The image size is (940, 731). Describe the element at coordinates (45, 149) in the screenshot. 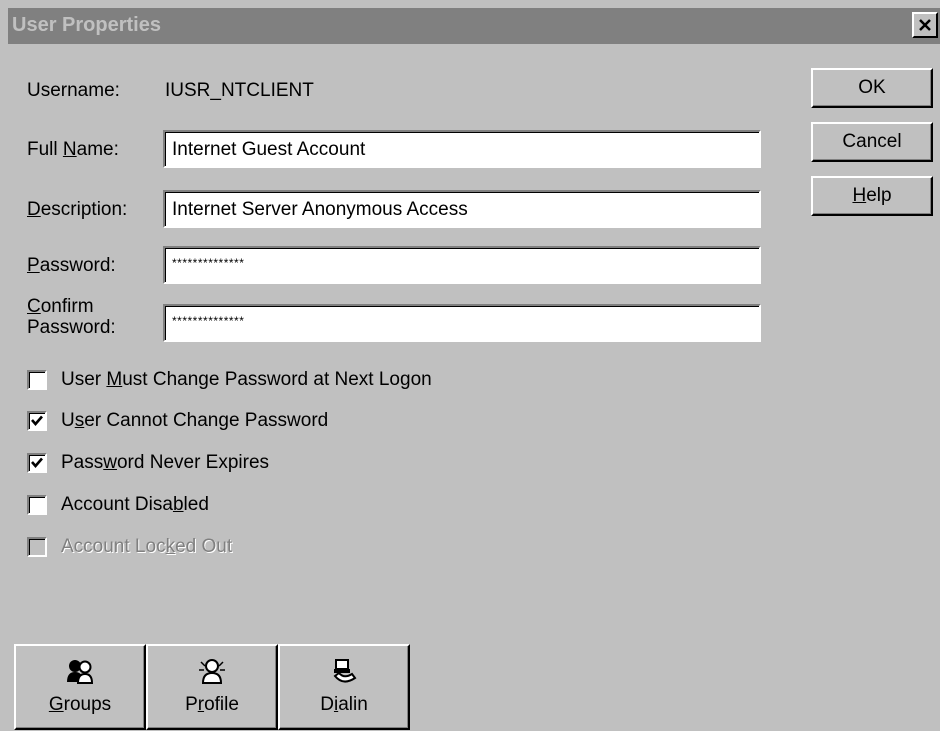

I see `fullname-label-pre: Full` at that location.